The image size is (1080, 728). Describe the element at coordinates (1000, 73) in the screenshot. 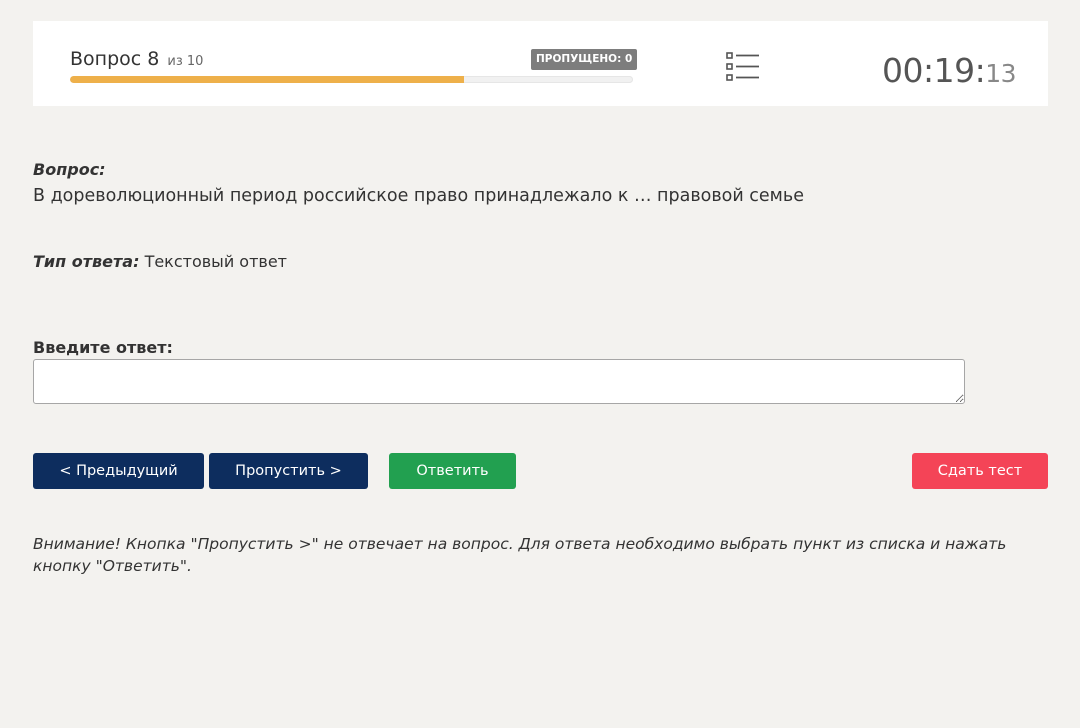

I see `timer-seconds: 13` at that location.